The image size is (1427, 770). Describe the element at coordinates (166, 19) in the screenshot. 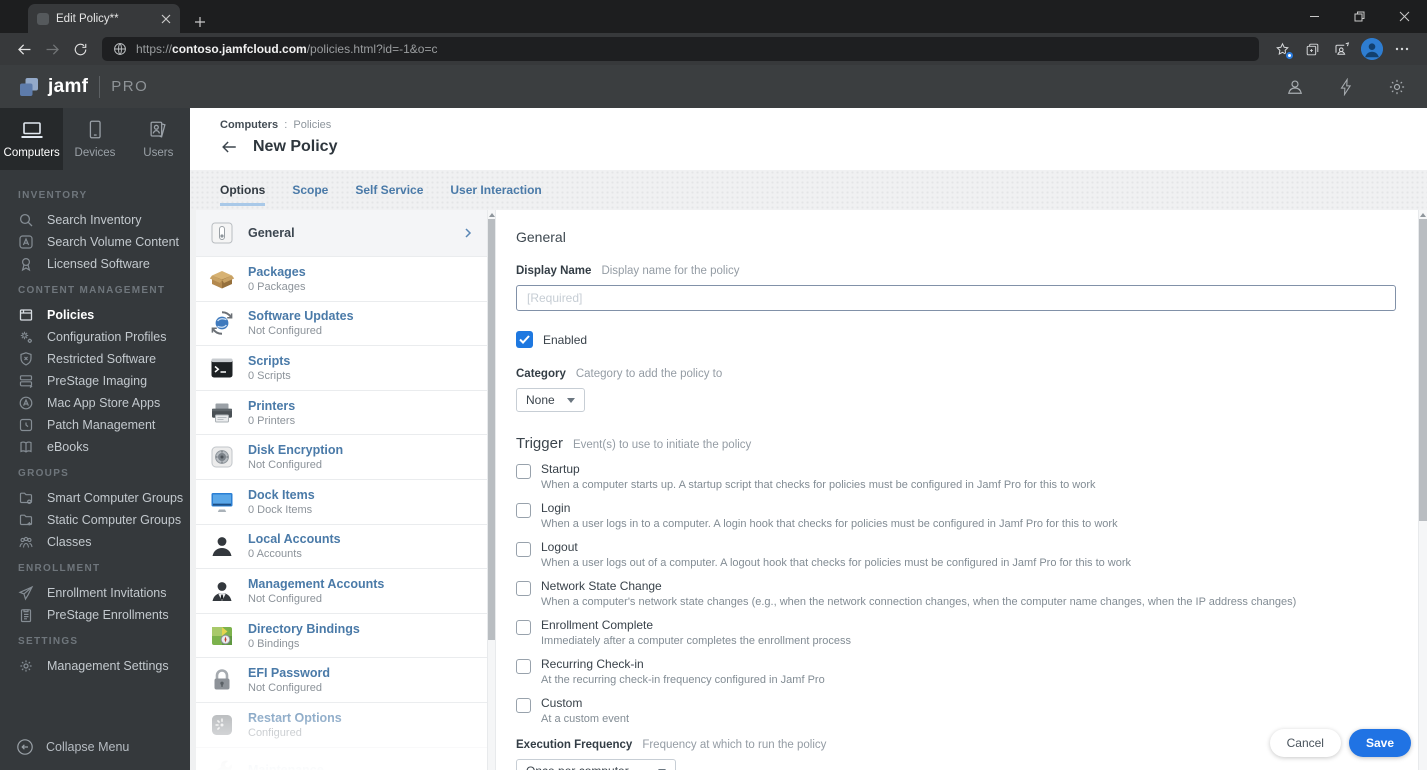

I see `tab-close-icon` at that location.